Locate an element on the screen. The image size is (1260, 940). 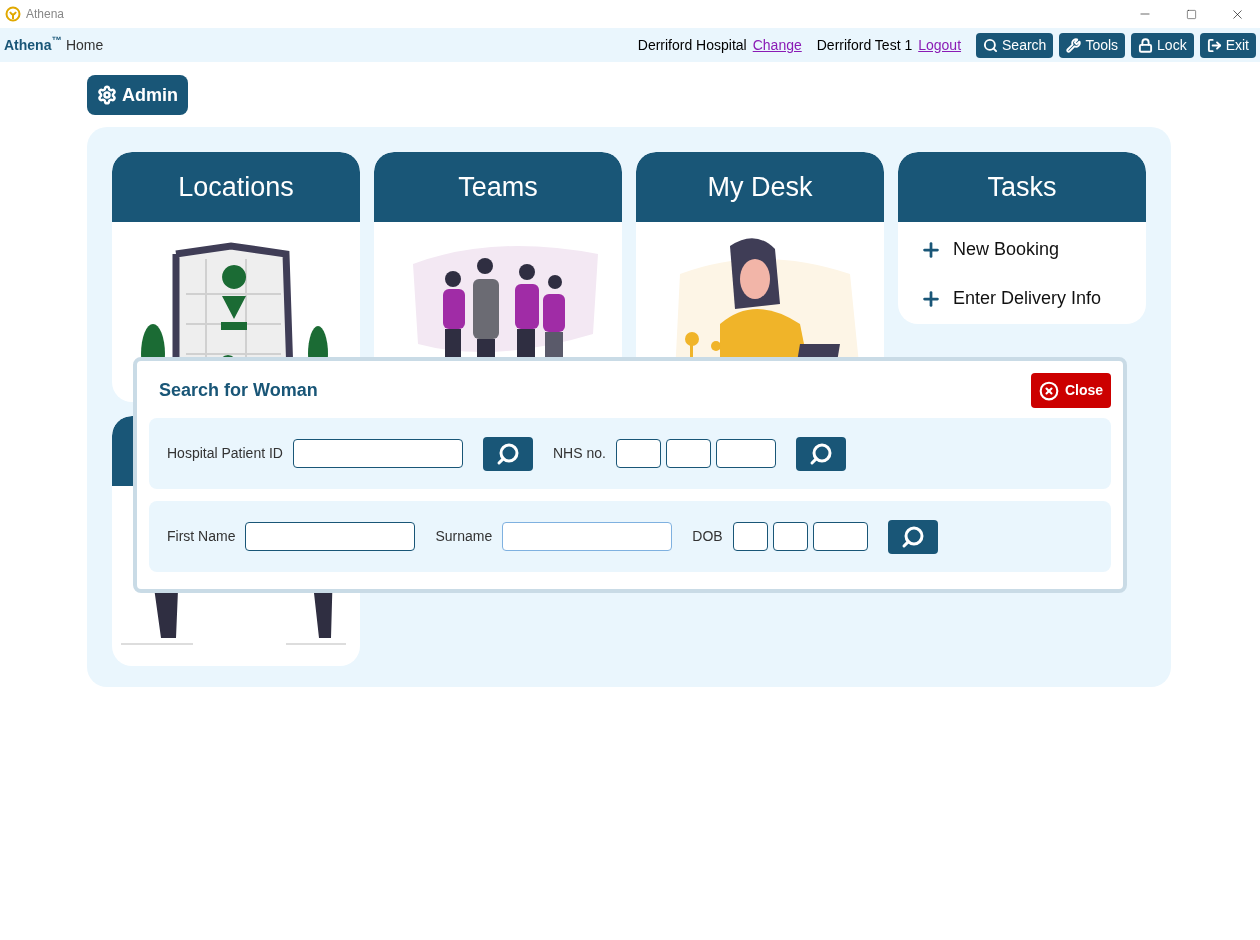
maximize-icon is located at coordinates (1191, 14).